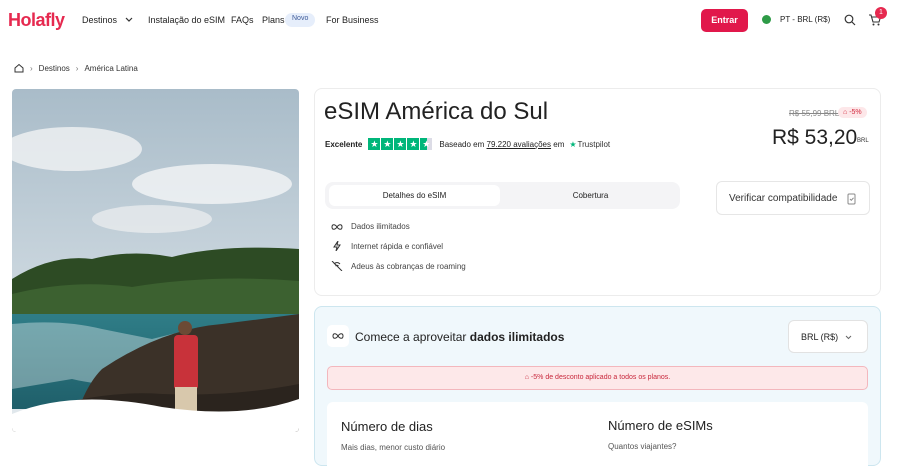  Describe the element at coordinates (36, 20) in the screenshot. I see `holafly-logo: Holafly` at that location.